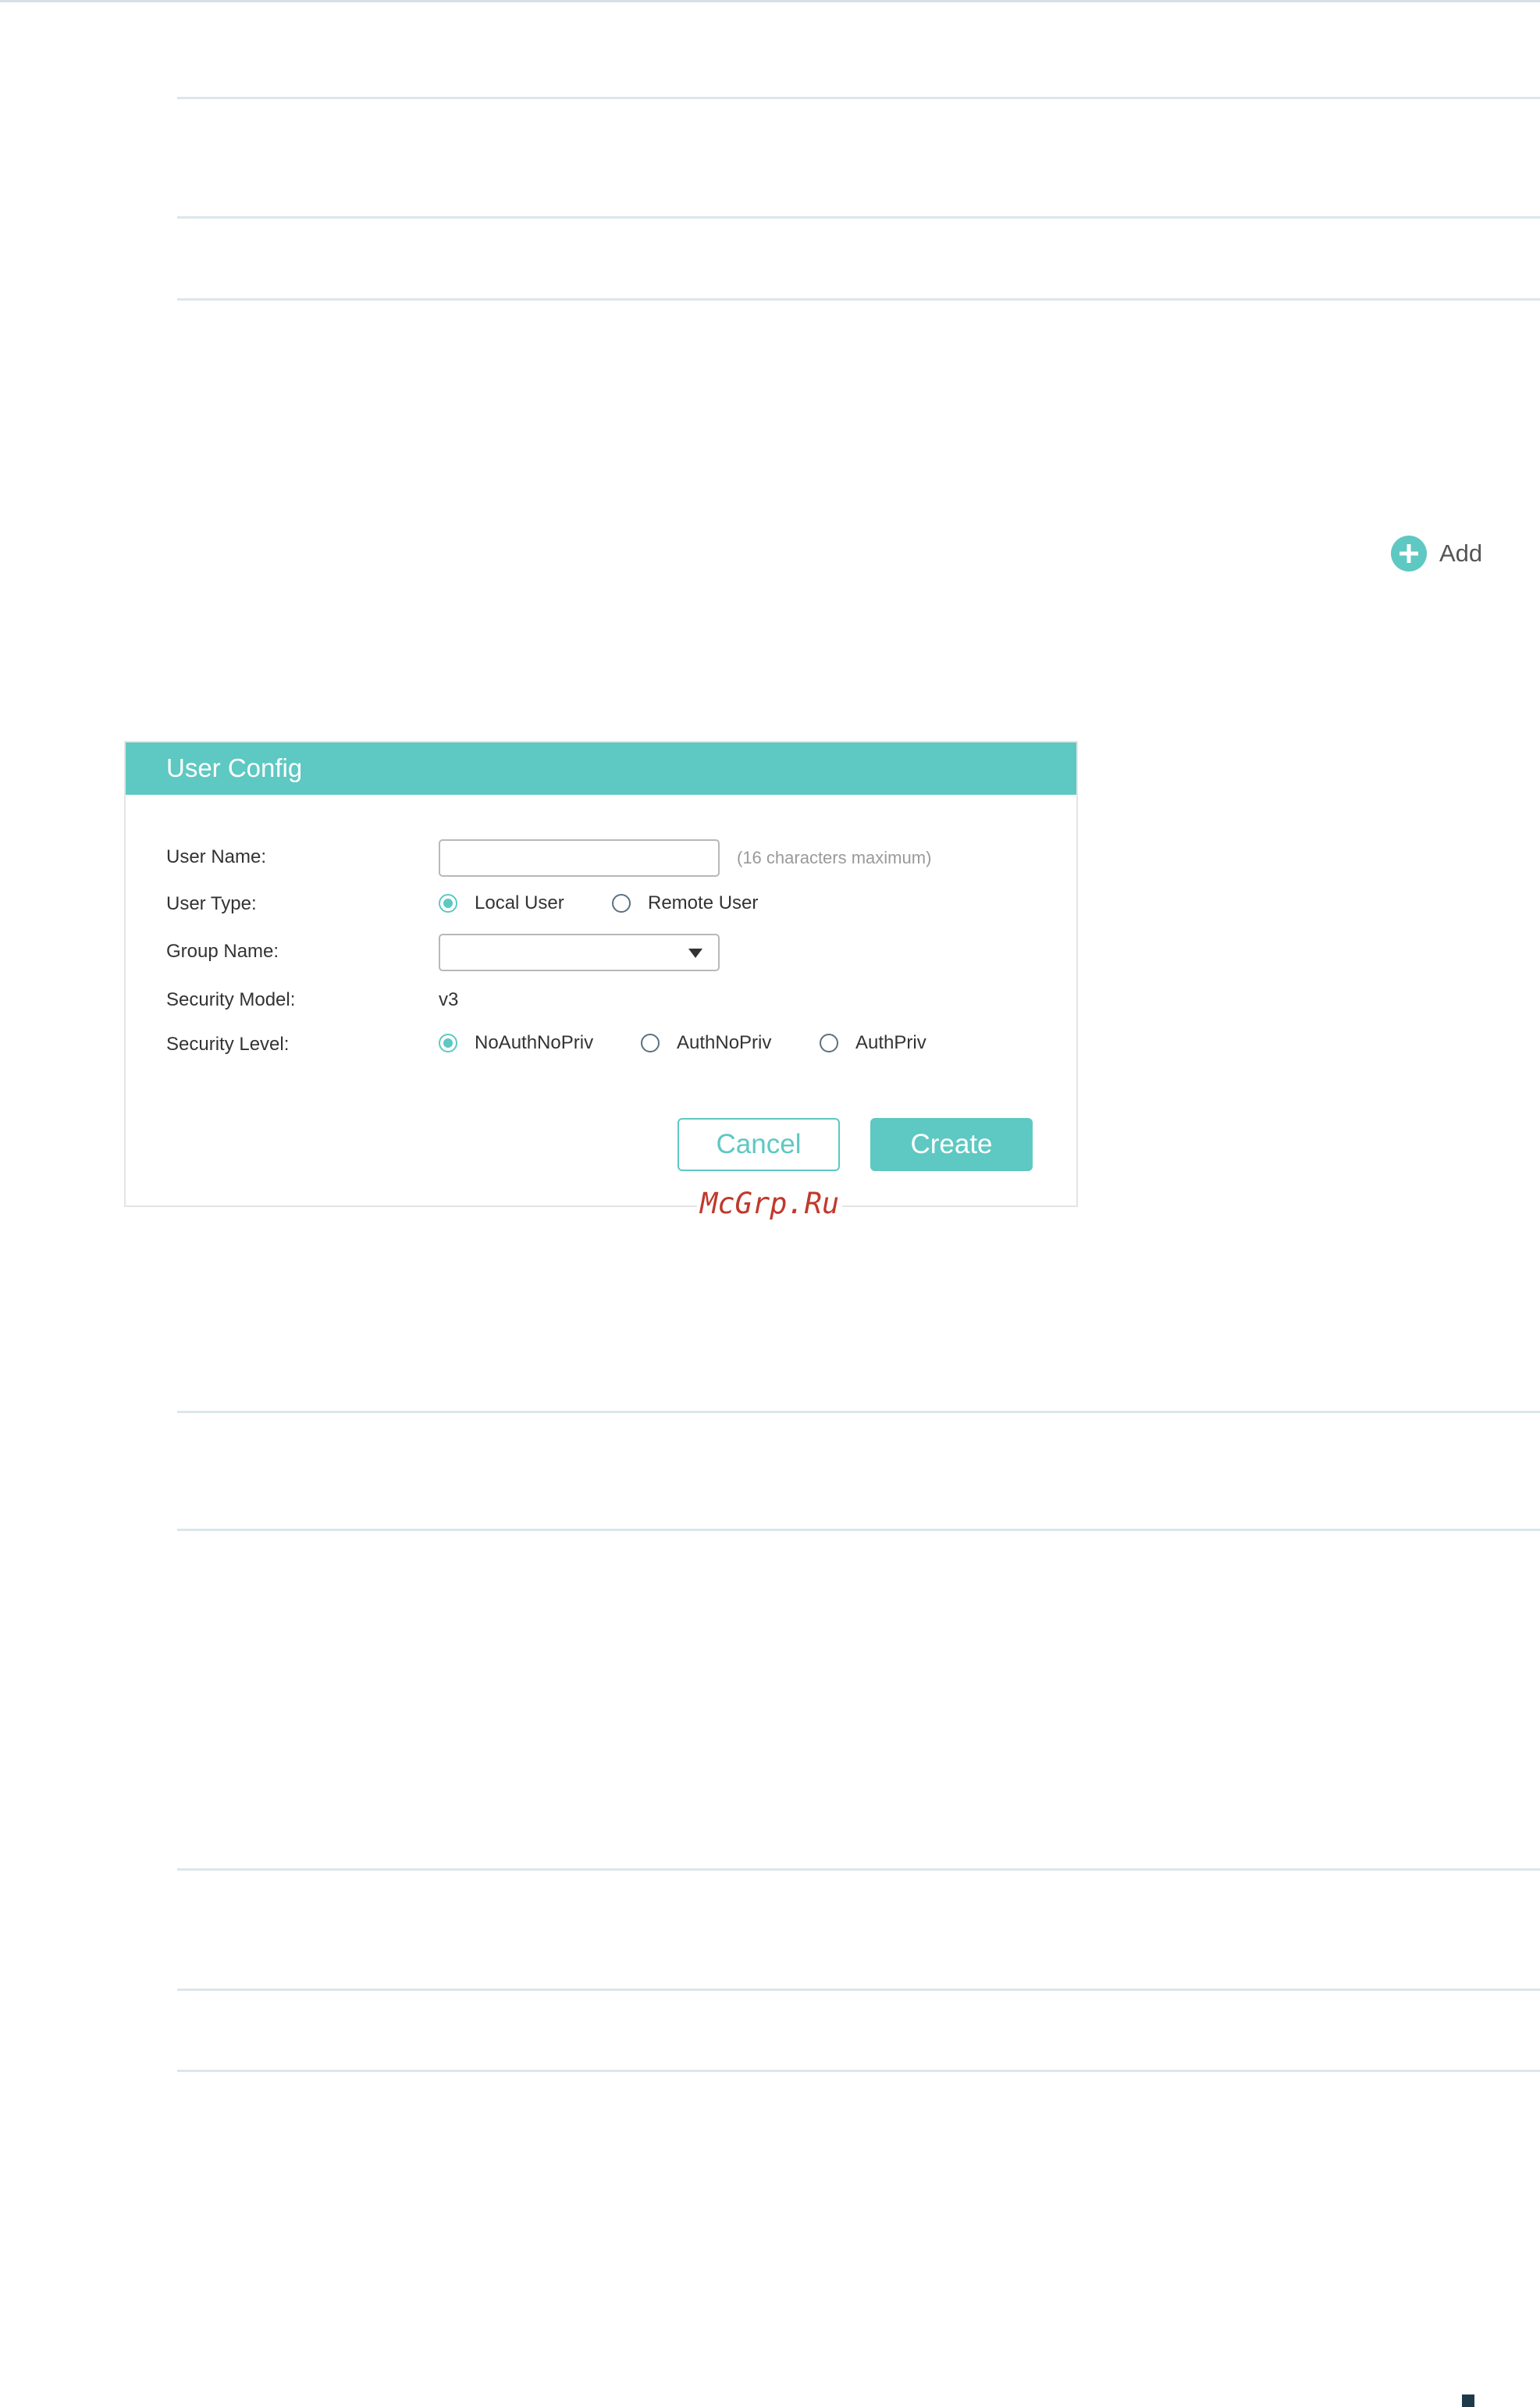 This screenshot has height=2407, width=1540. What do you see at coordinates (695, 953) in the screenshot?
I see `chevron-down-icon` at bounding box center [695, 953].